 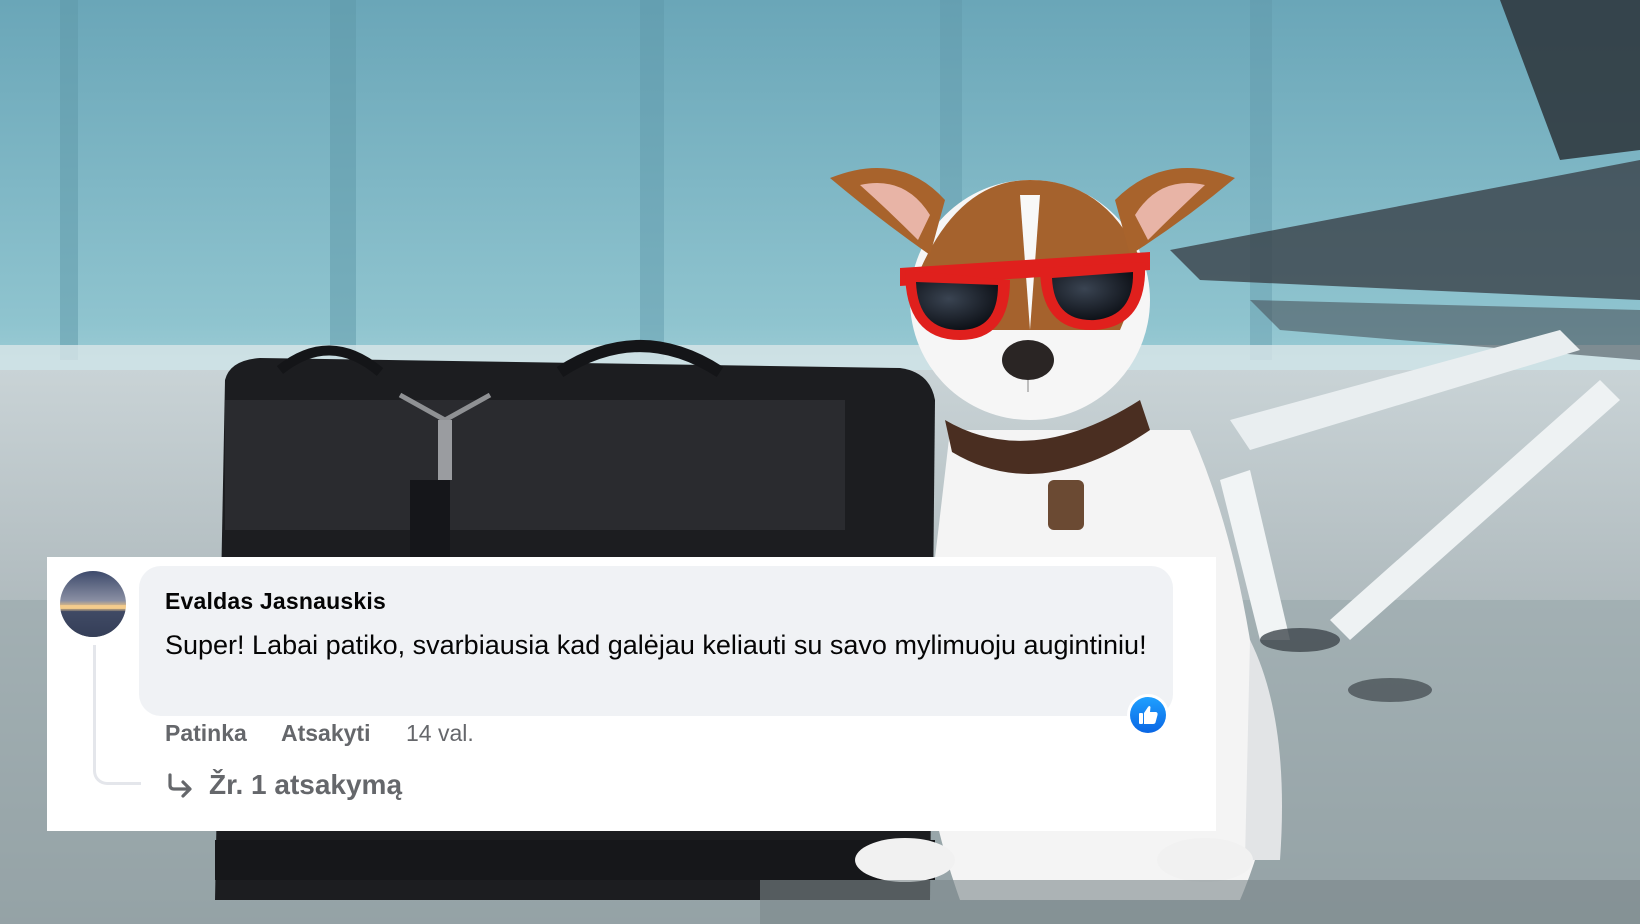 I want to click on comment-timestamp: 14 val., so click(x=440, y=733).